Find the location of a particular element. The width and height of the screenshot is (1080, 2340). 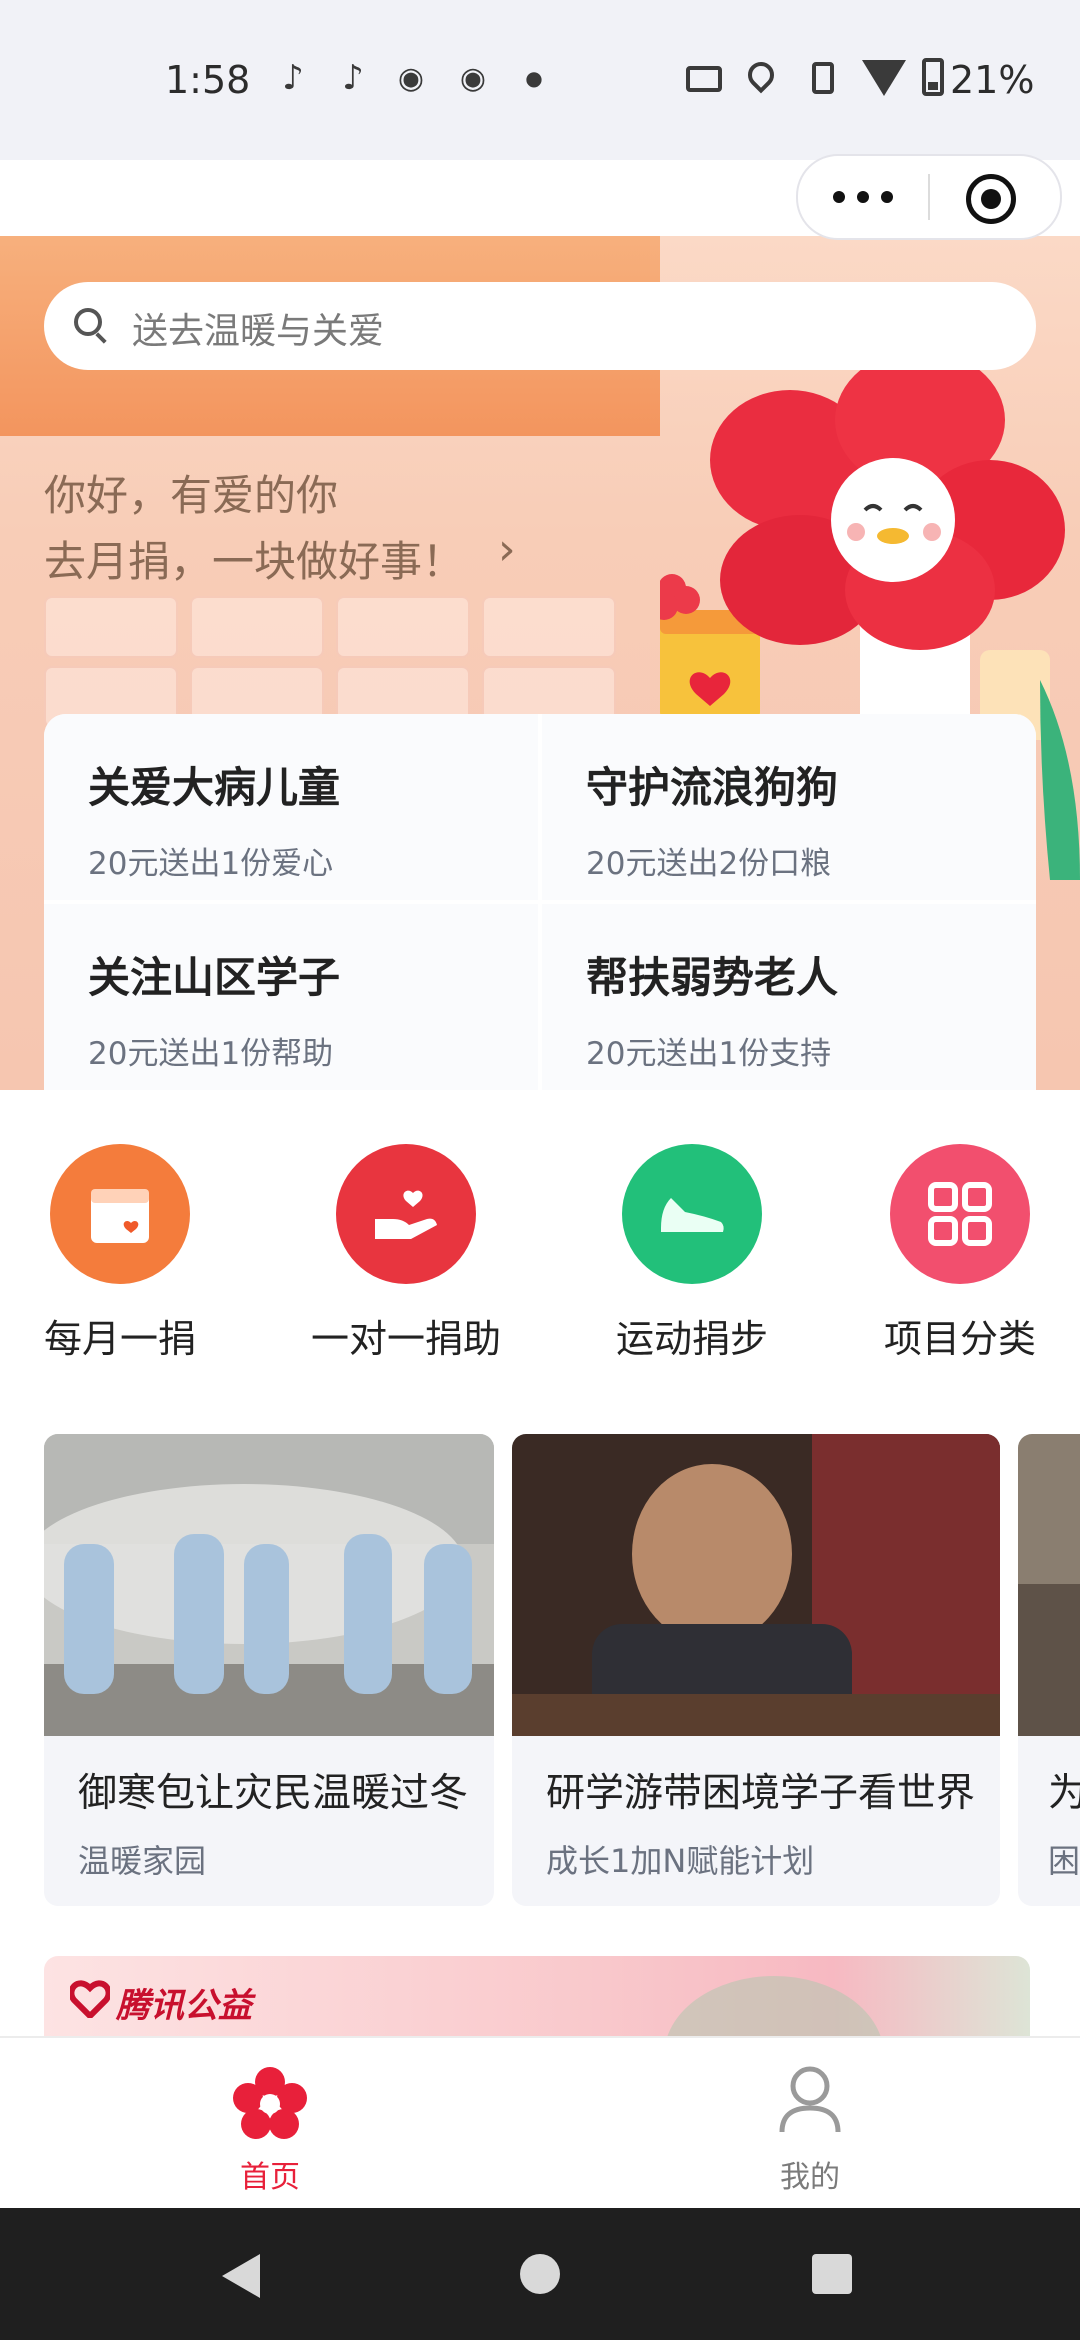

greeting-line-1: 你好，有爱的你 is located at coordinates (191, 495).